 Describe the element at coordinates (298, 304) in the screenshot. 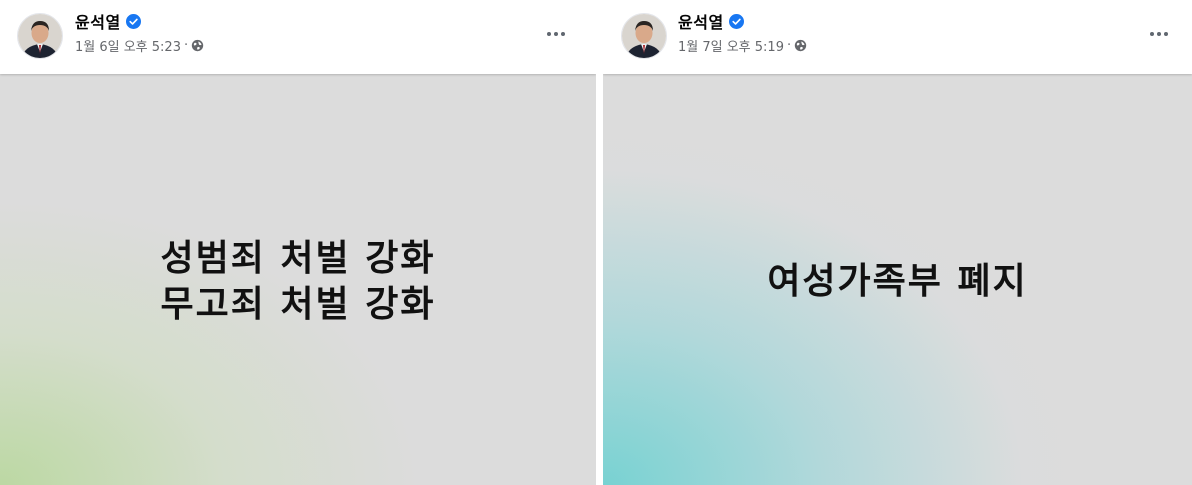

I see `post-text-line-2: 무고죄 처벌 강화` at that location.